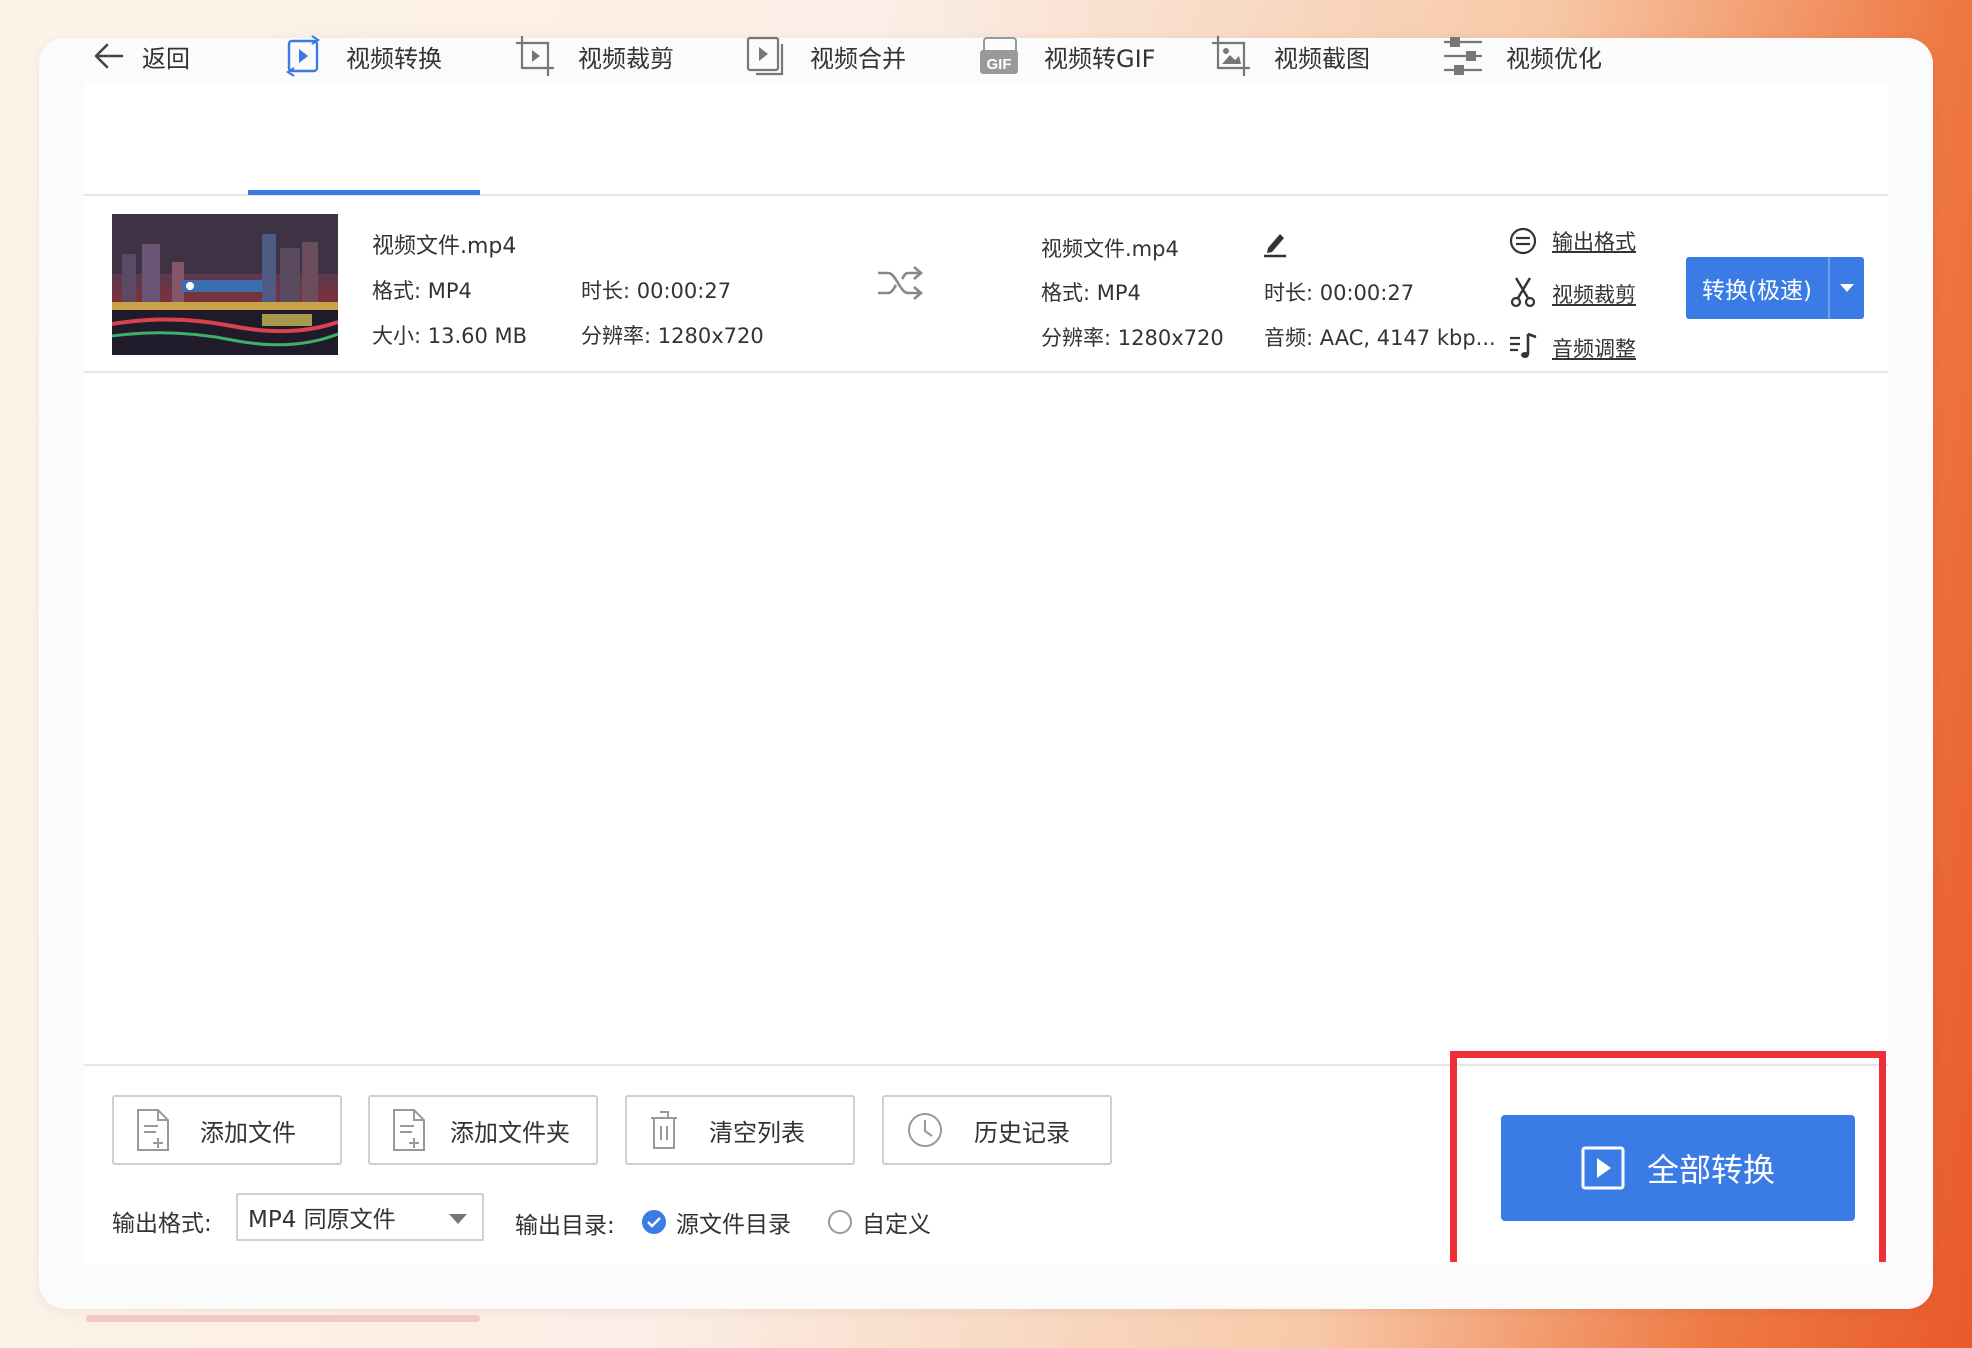 The width and height of the screenshot is (1972, 1348). I want to click on convert-dropdown-button, so click(1846, 288).